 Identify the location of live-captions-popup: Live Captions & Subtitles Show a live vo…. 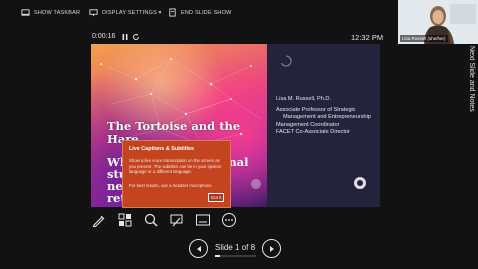
(176, 174).